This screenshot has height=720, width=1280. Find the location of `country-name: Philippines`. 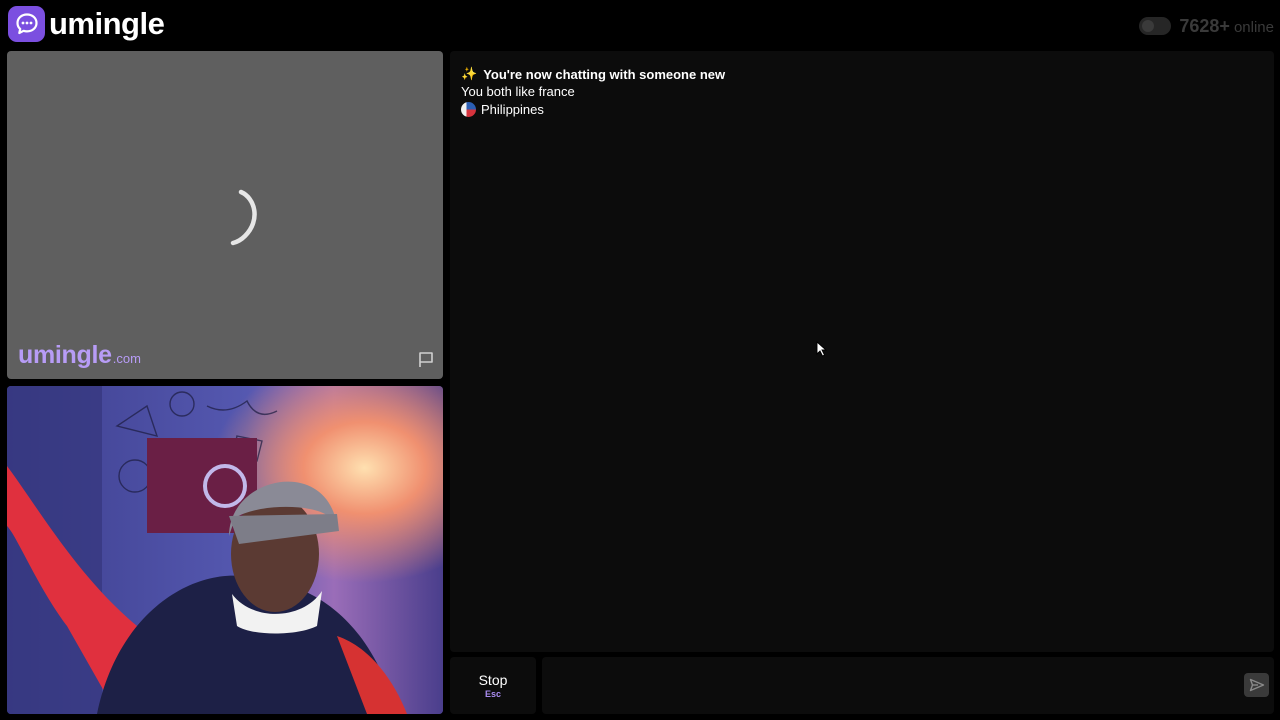

country-name: Philippines is located at coordinates (512, 109).